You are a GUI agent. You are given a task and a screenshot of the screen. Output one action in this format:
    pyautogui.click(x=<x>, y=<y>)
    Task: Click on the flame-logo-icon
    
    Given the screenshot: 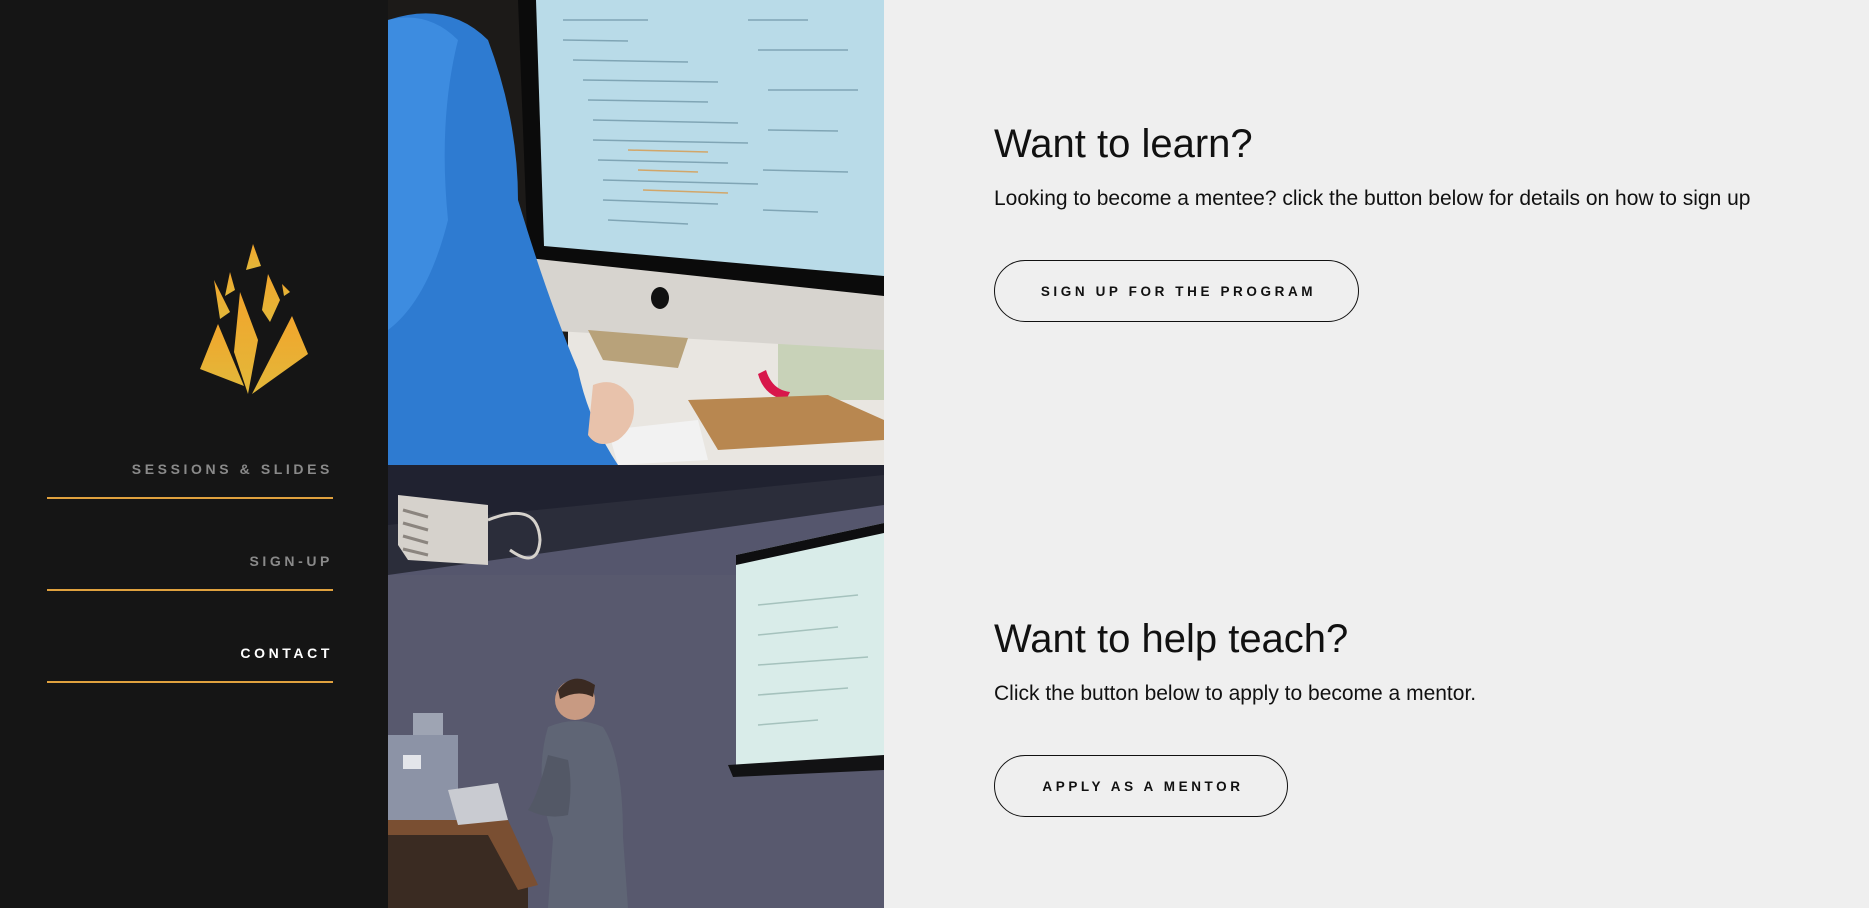 What is the action you would take?
    pyautogui.click(x=257, y=319)
    